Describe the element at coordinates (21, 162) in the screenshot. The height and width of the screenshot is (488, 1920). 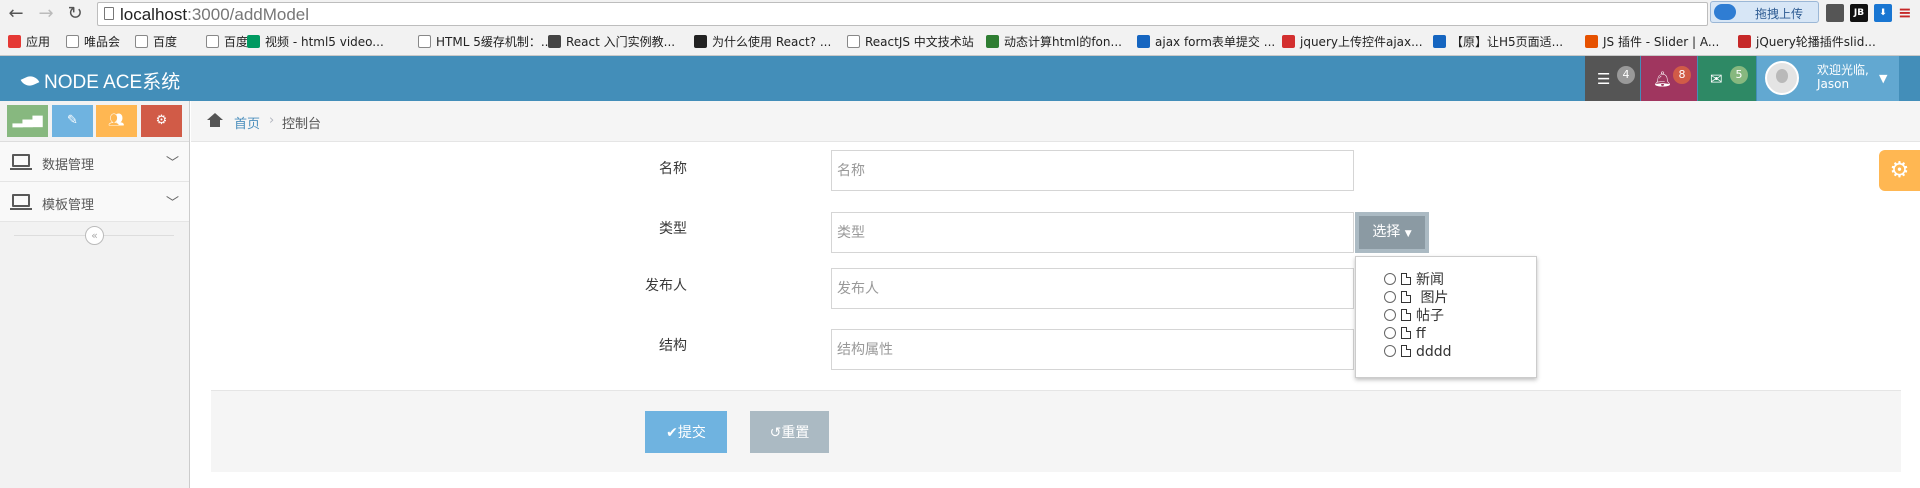
I see `laptop-icon` at that location.